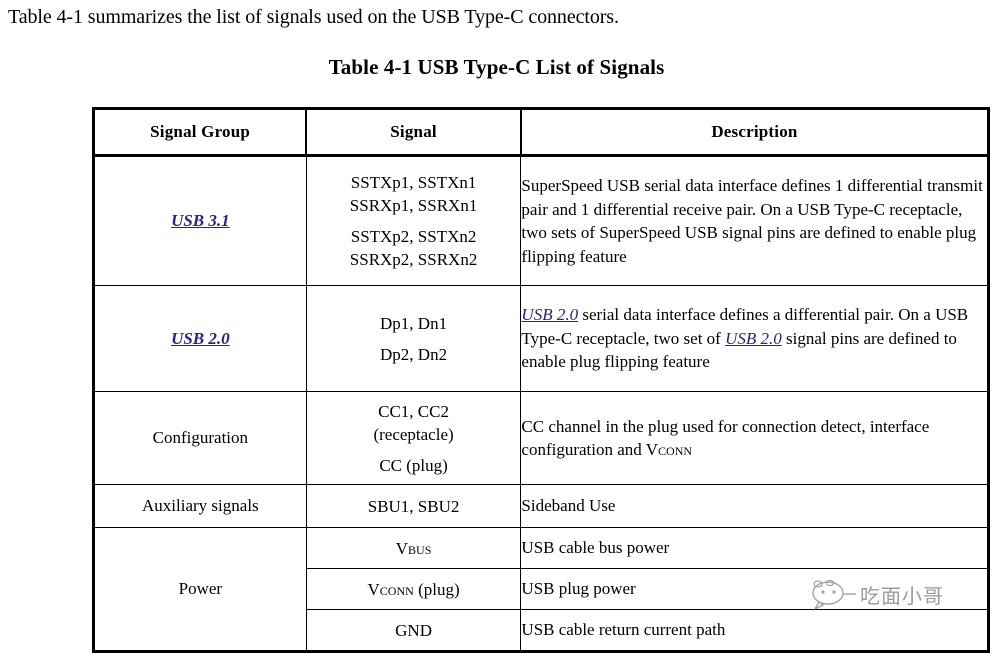 This screenshot has height=654, width=993. Describe the element at coordinates (413, 182) in the screenshot. I see `signal-line: SSTXp1, SSTXn1` at that location.